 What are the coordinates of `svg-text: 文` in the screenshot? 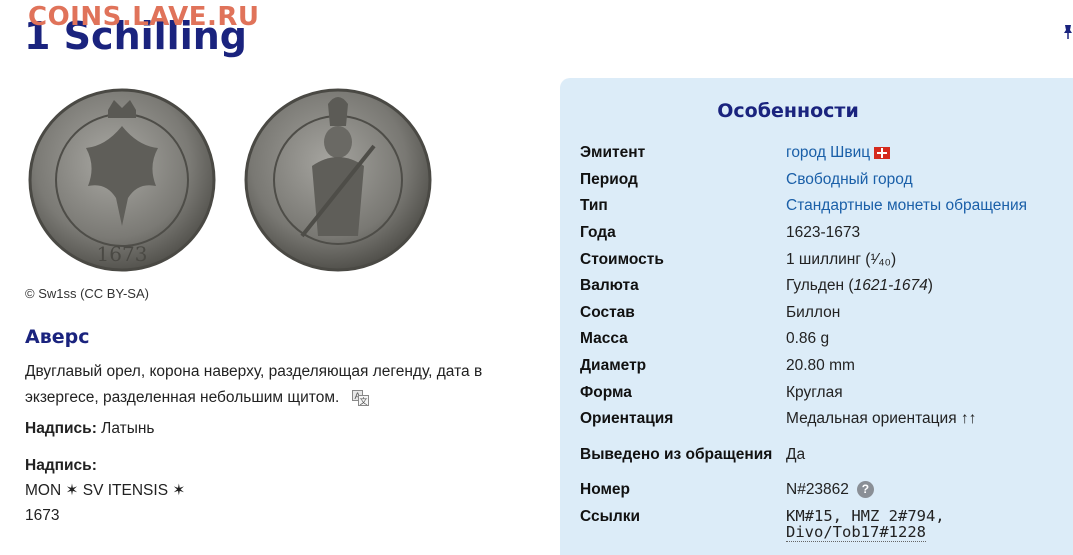 It's located at (363, 401).